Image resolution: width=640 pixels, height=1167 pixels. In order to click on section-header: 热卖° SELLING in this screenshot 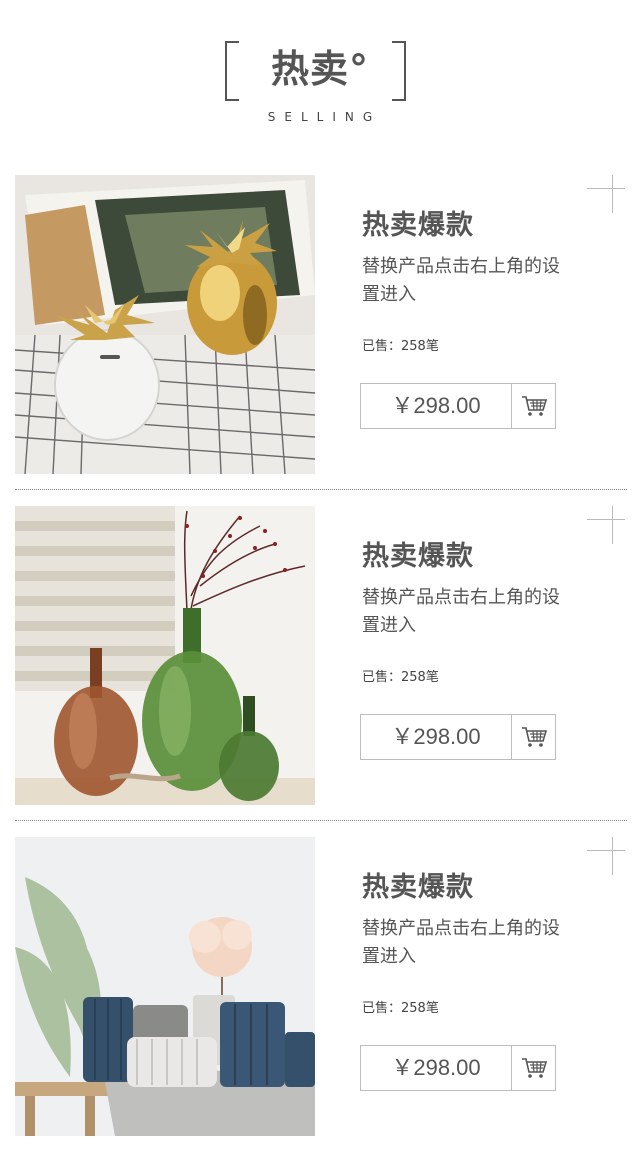, I will do `click(320, 75)`.